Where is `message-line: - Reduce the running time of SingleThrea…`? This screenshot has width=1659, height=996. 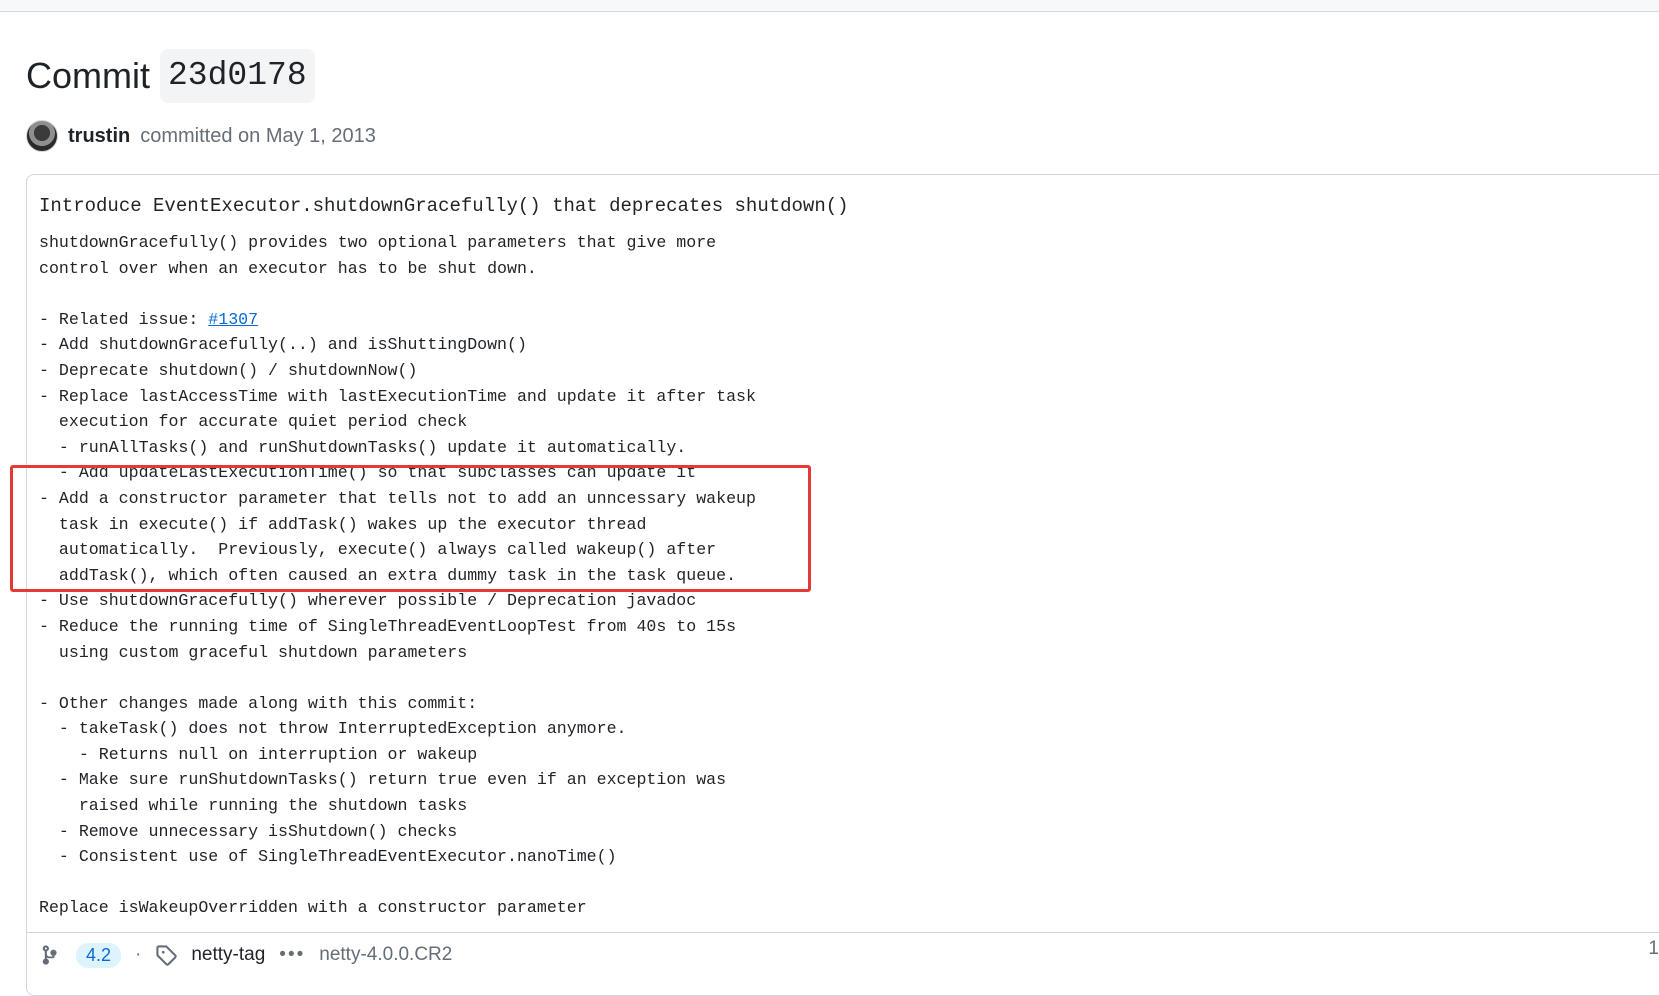 message-line: - Reduce the running time of SingleThrea… is located at coordinates (388, 626).